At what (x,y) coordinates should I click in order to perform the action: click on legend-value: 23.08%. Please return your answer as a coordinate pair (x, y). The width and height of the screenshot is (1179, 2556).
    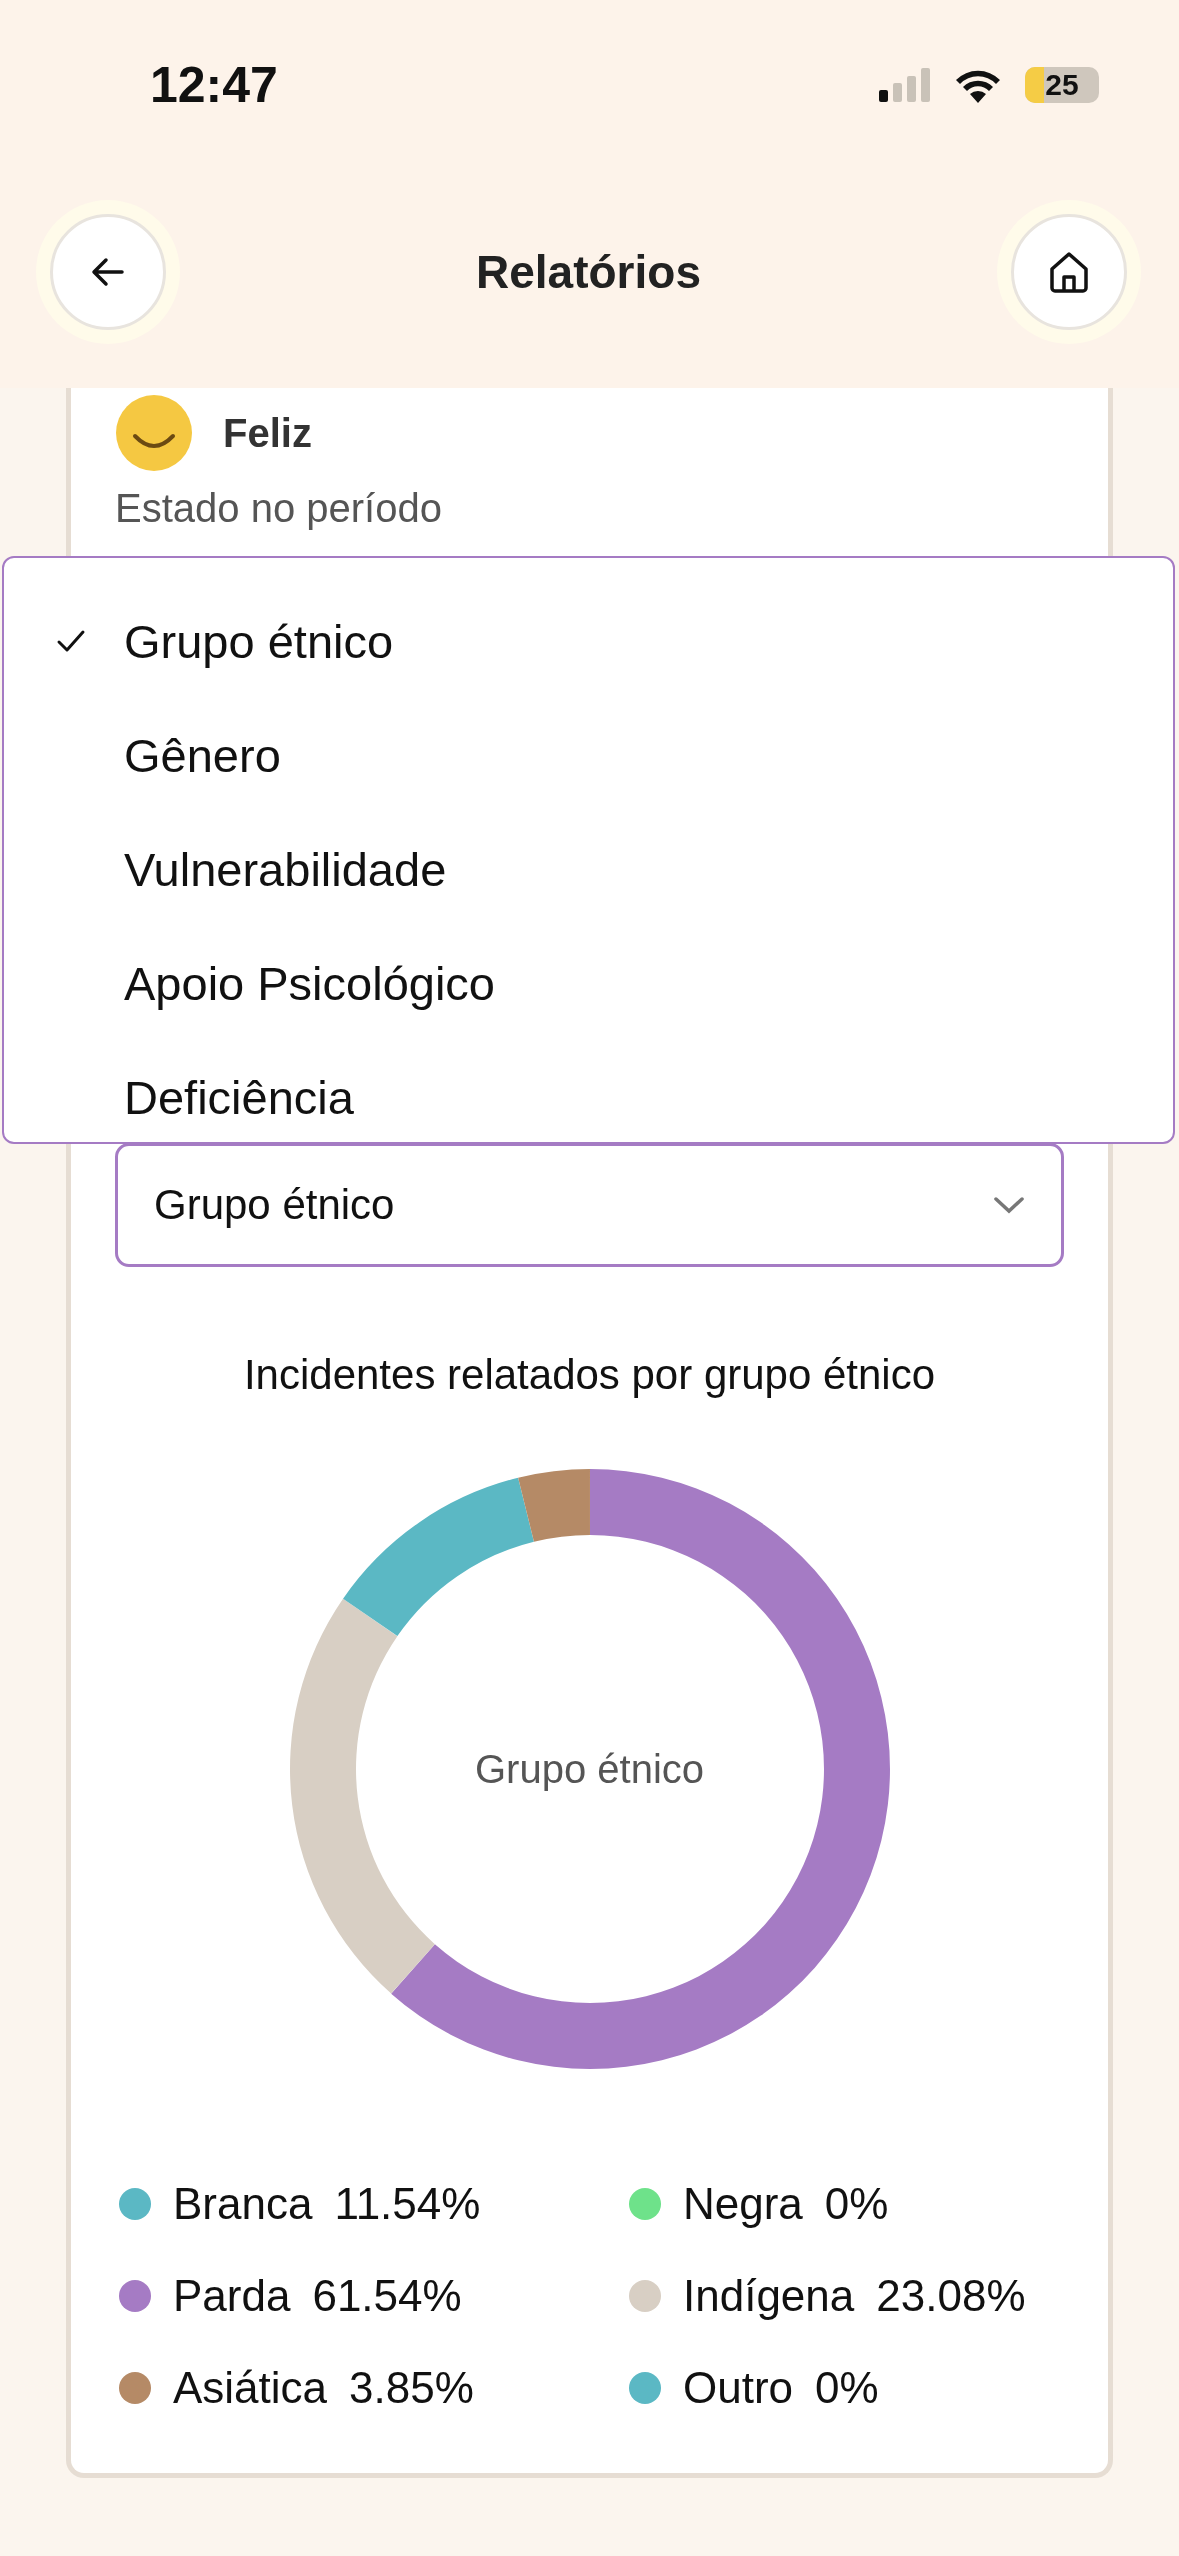
    Looking at the image, I should click on (951, 2296).